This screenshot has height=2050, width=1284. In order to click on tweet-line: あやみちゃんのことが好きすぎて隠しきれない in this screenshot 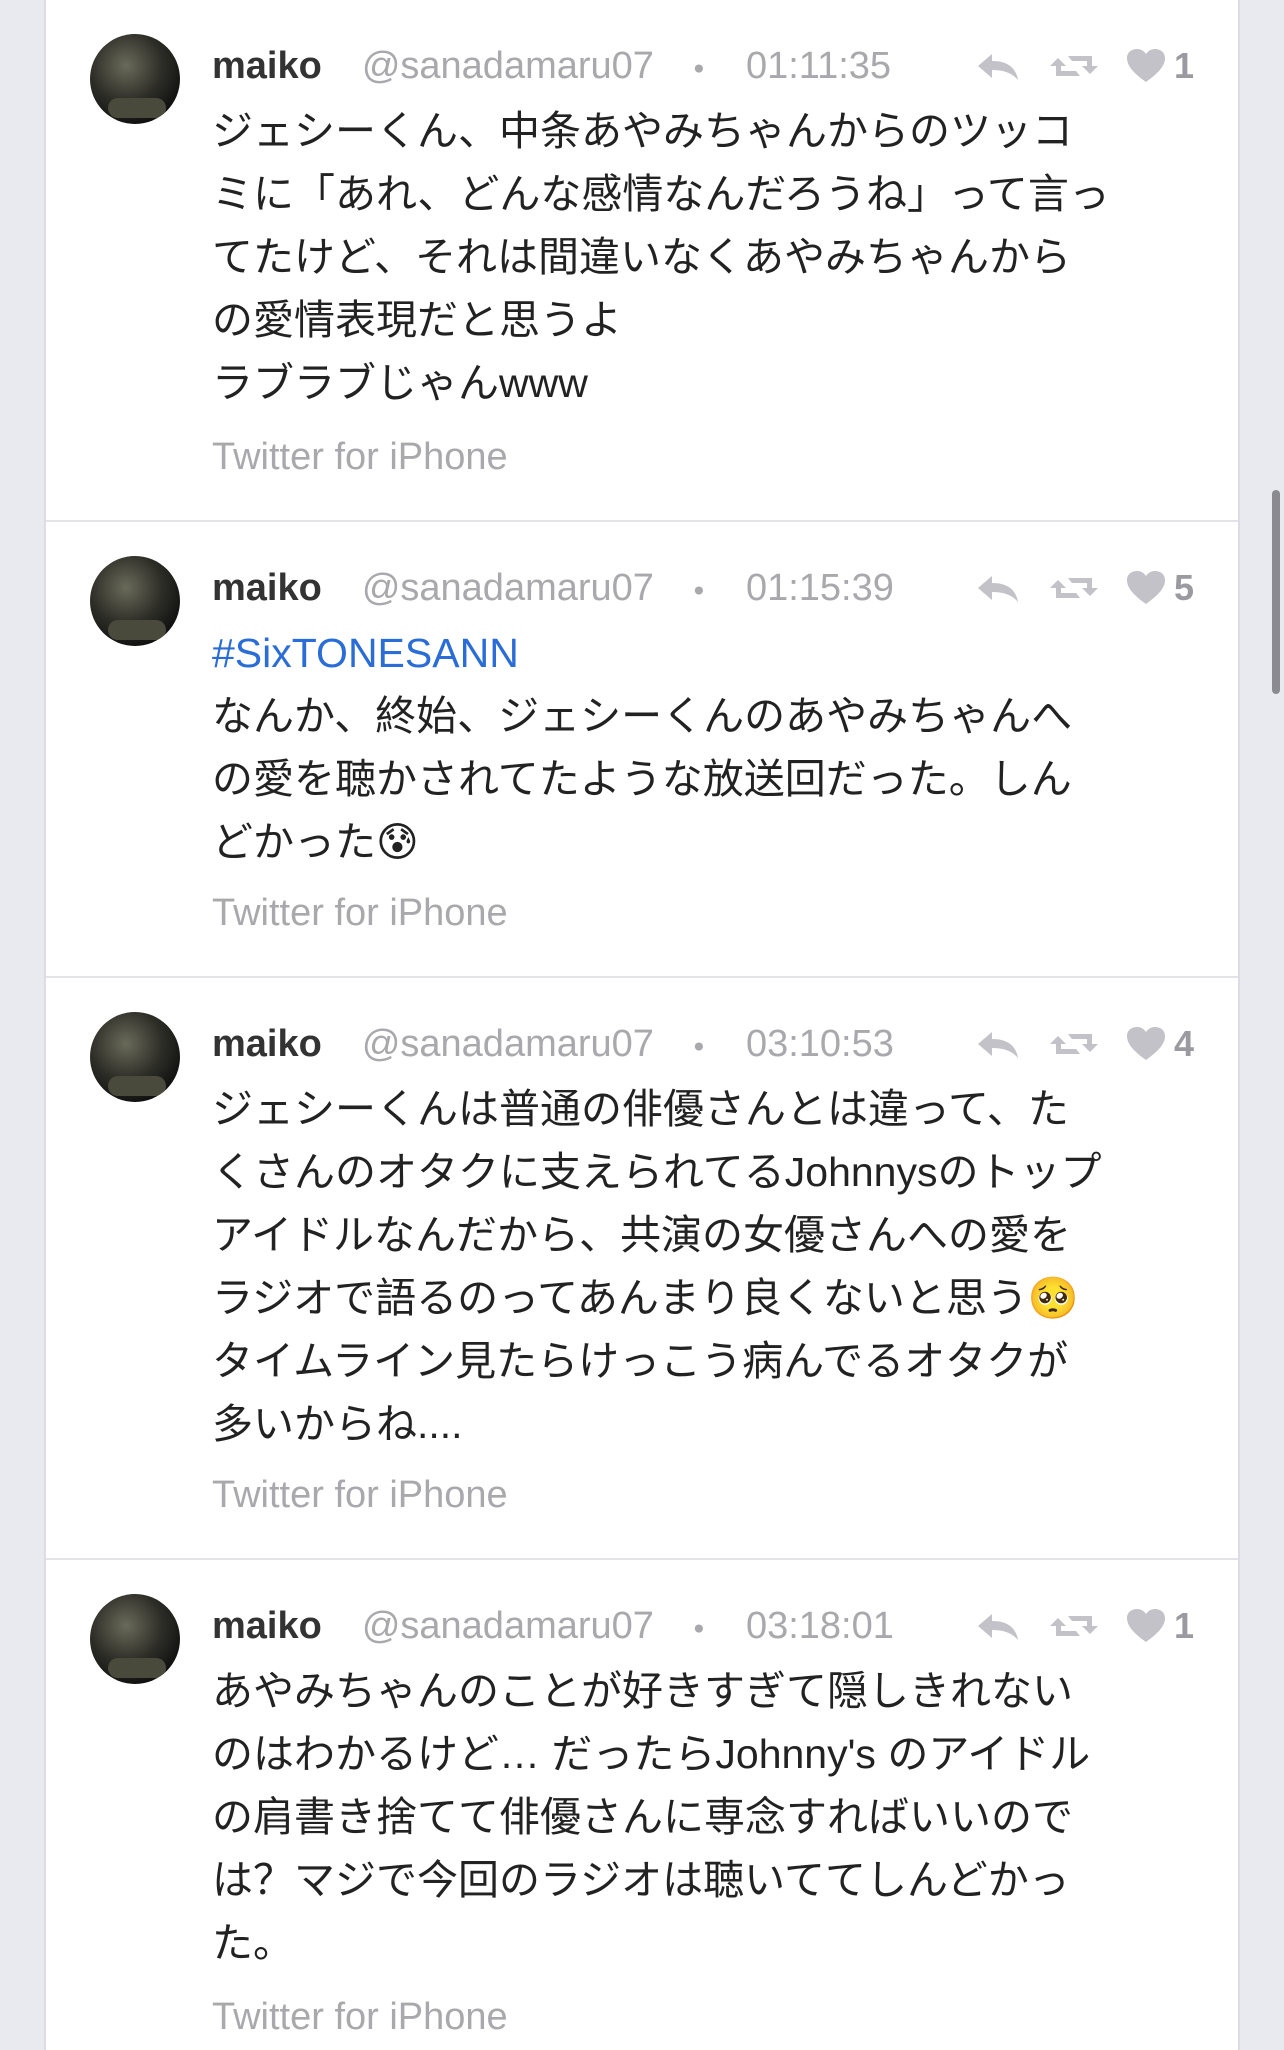, I will do `click(642, 1691)`.